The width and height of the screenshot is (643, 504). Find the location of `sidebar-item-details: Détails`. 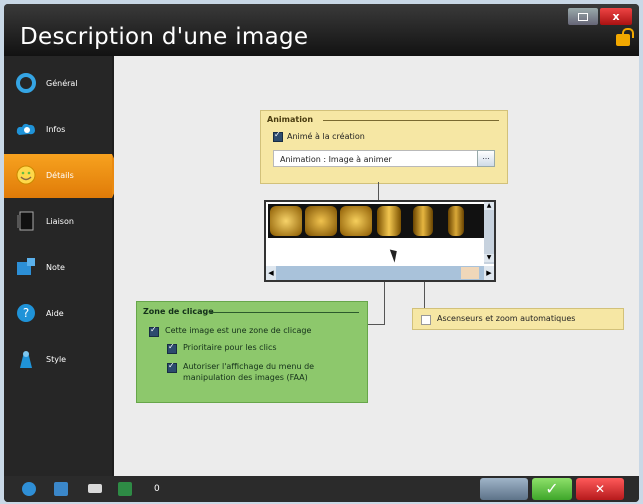

sidebar-item-details: Détails is located at coordinates (63, 176).